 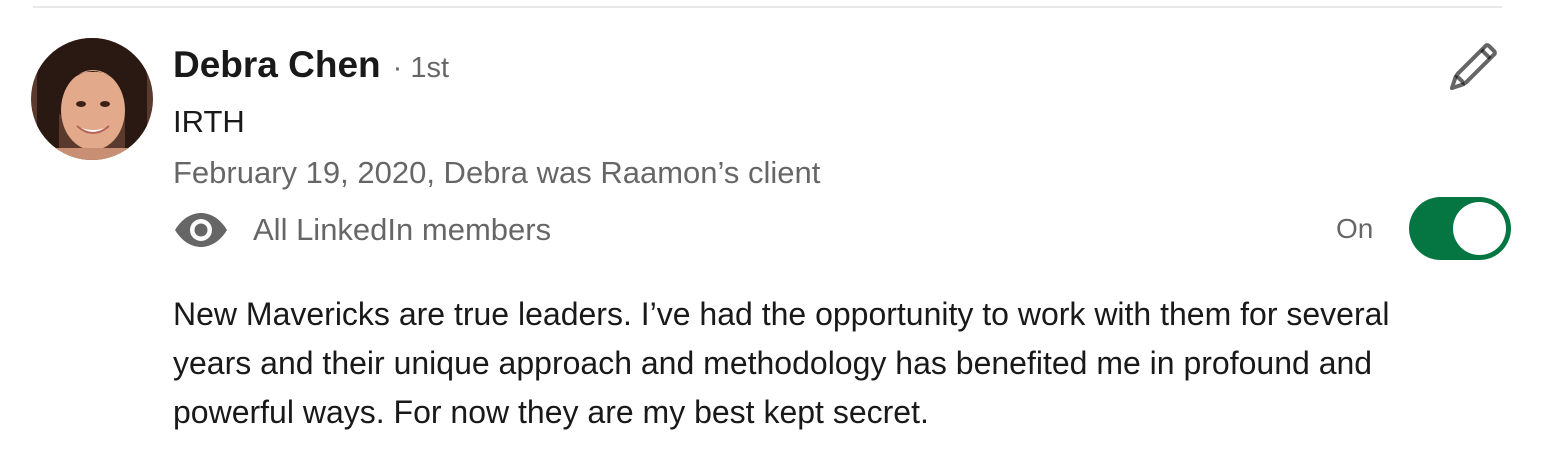 I want to click on visibility-toggle, so click(x=1460, y=228).